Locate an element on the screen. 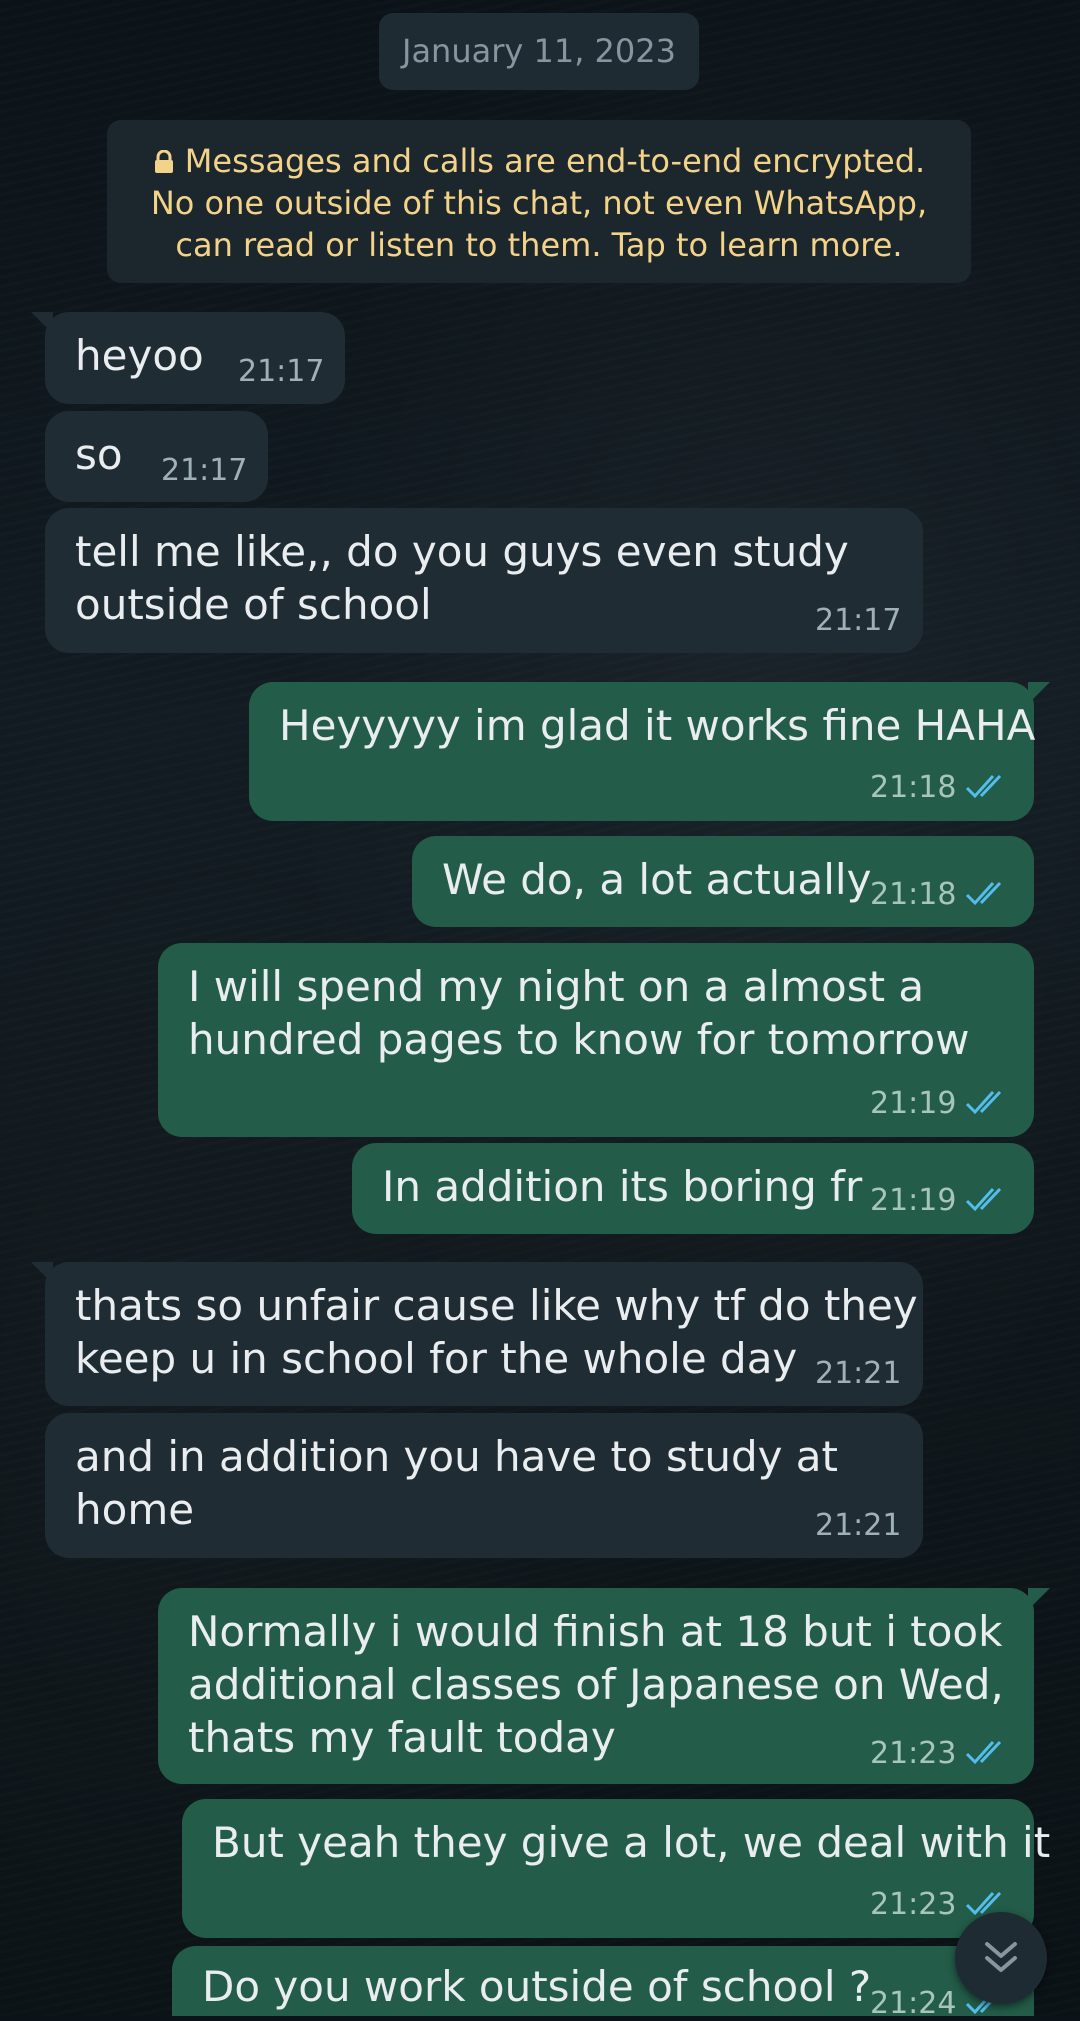 The width and height of the screenshot is (1080, 2021). message-text: heyoo is located at coordinates (139, 355).